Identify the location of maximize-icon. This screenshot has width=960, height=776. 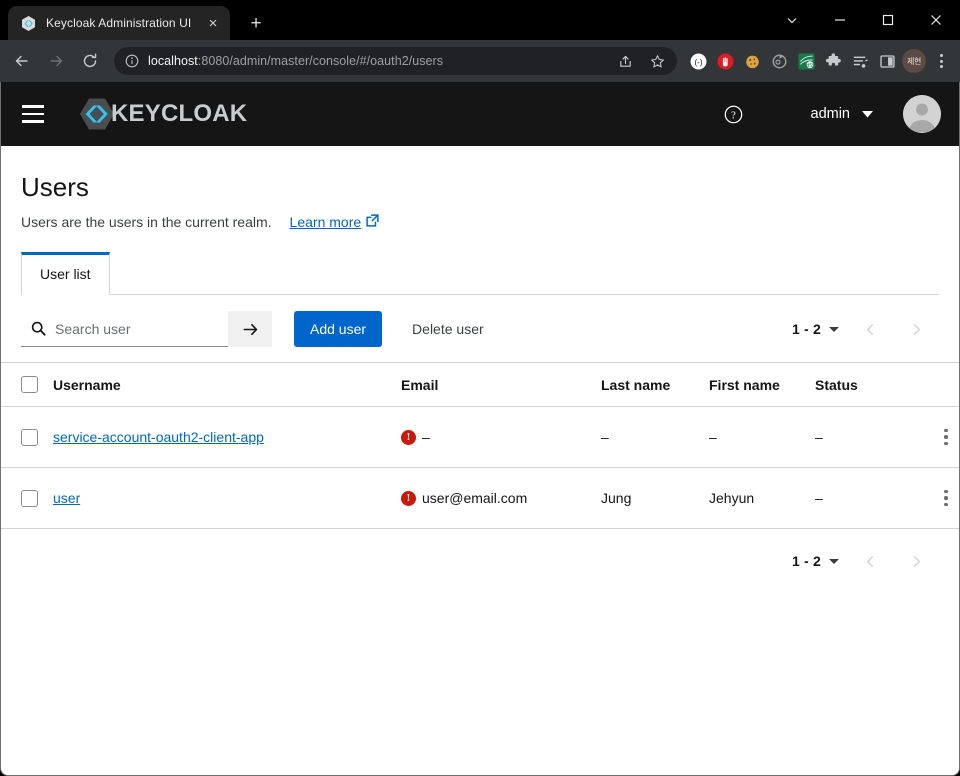
(888, 20).